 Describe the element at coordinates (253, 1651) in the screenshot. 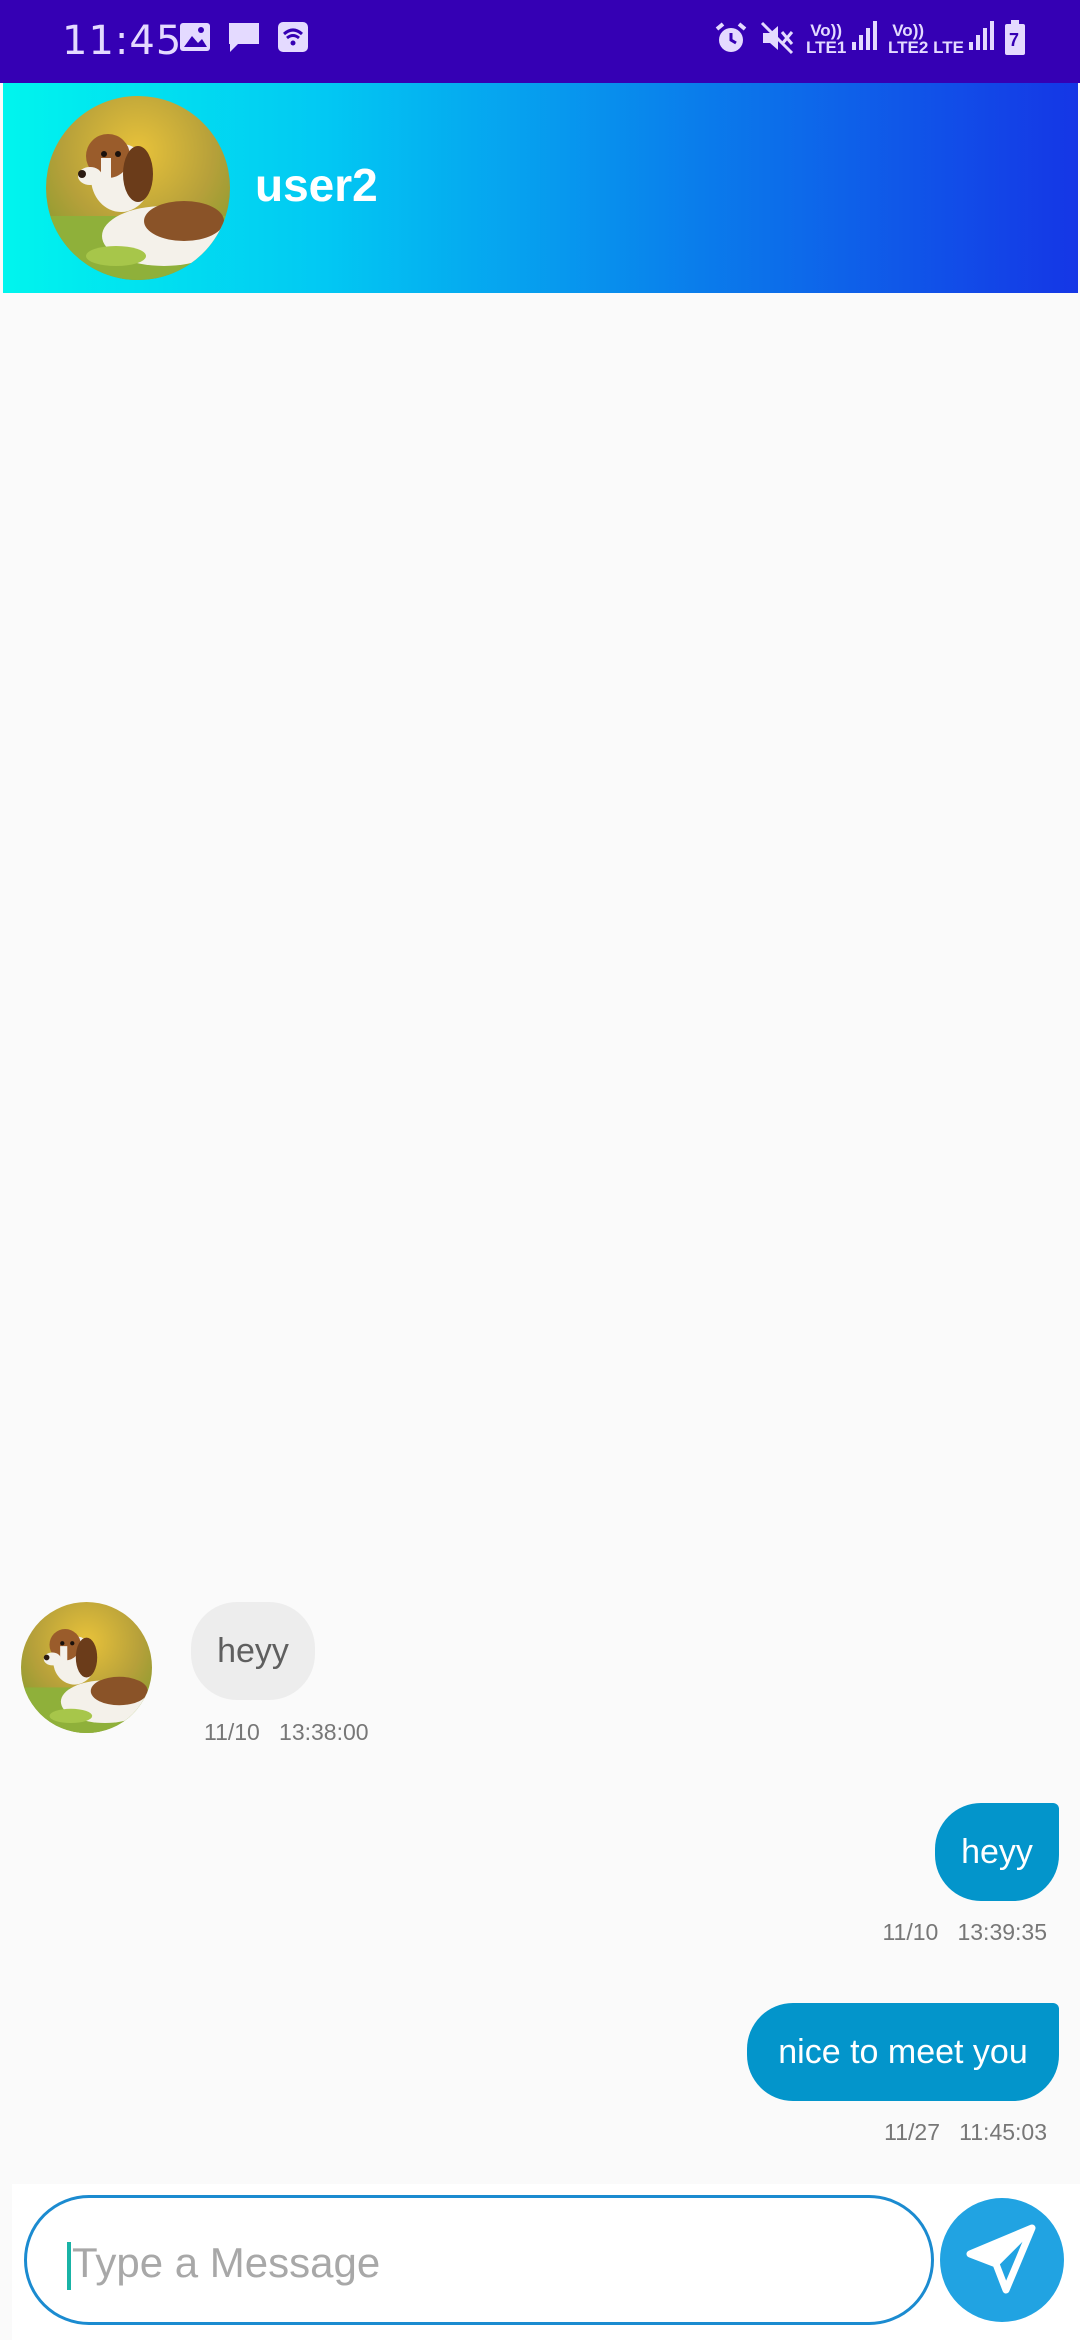

I see `incoming-message-bubble: heyy` at that location.